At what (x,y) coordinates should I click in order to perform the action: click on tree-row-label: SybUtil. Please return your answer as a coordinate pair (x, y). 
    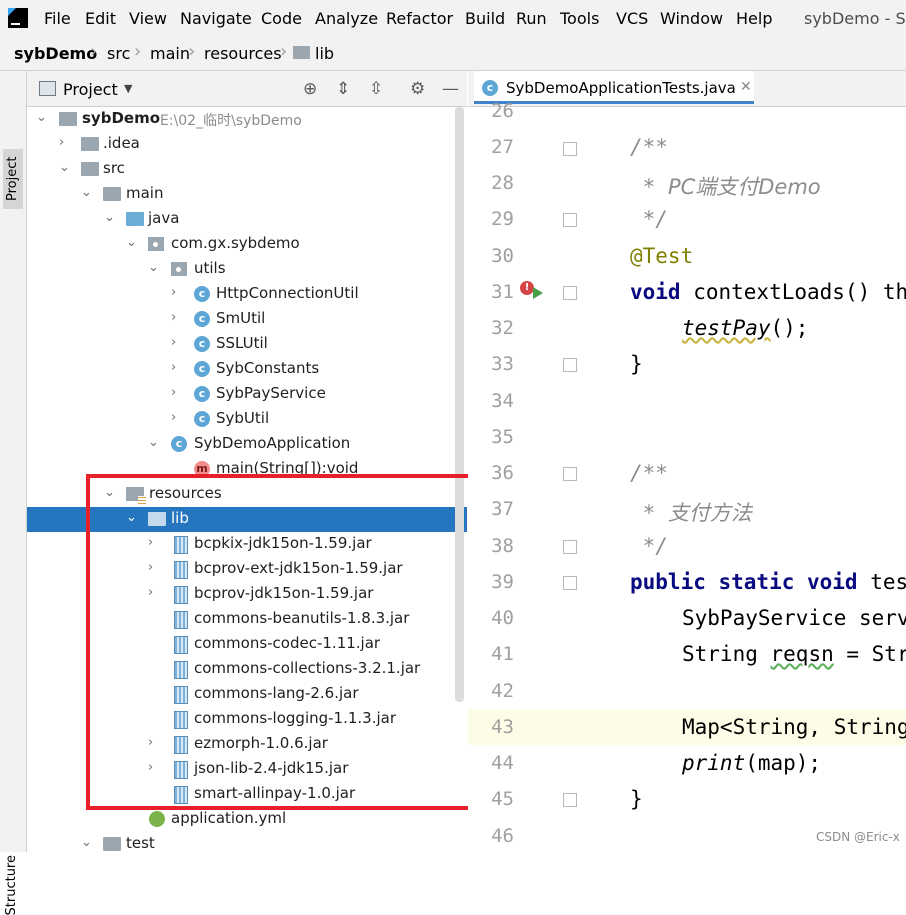
    Looking at the image, I should click on (243, 418).